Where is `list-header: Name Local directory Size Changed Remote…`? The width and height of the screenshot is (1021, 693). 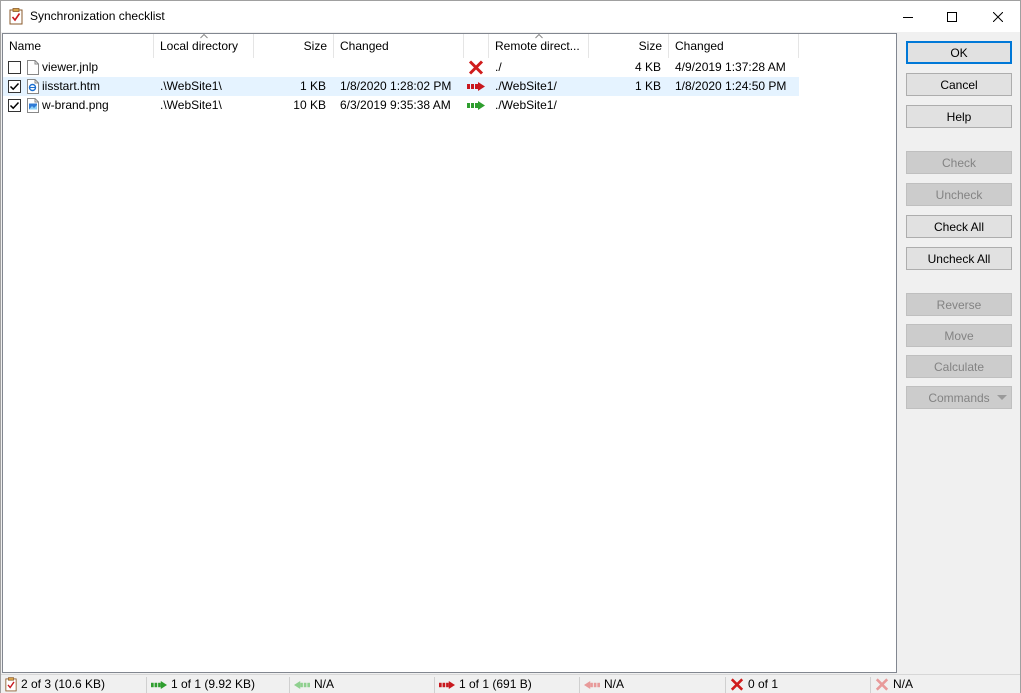 list-header: Name Local directory Size Changed Remote… is located at coordinates (449, 46).